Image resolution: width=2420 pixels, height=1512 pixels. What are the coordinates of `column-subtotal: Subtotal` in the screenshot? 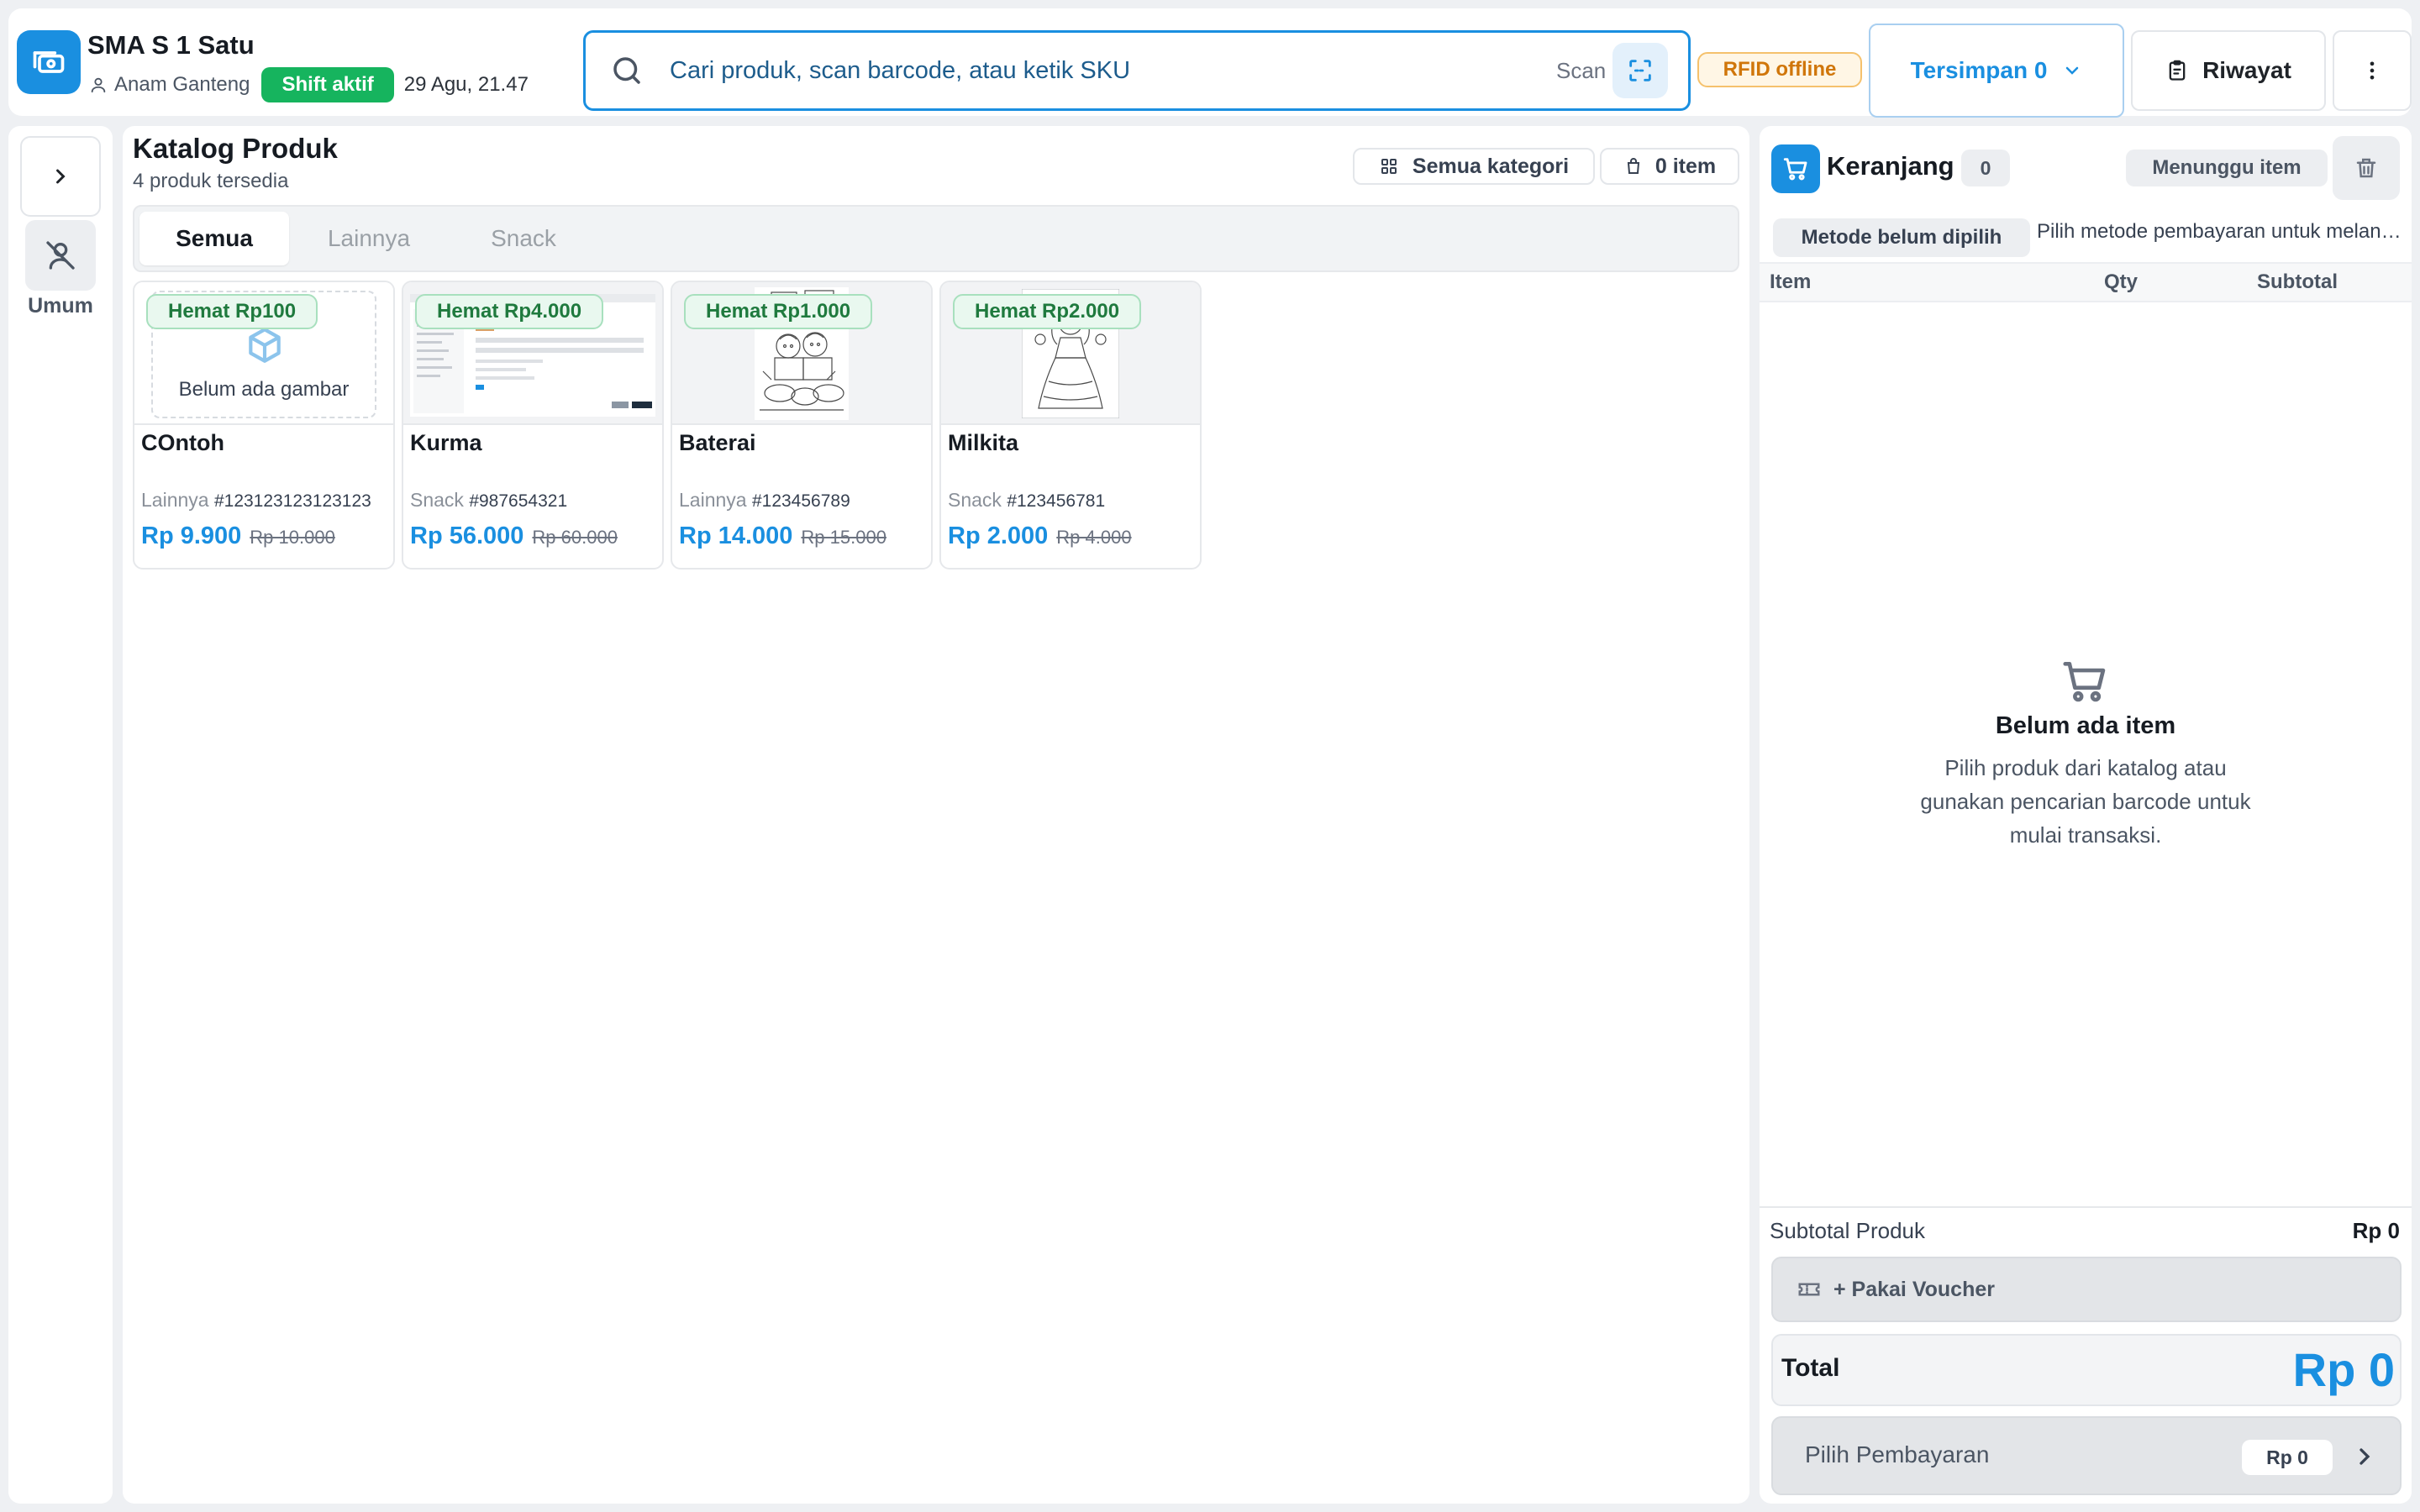 It's located at (2297, 281).